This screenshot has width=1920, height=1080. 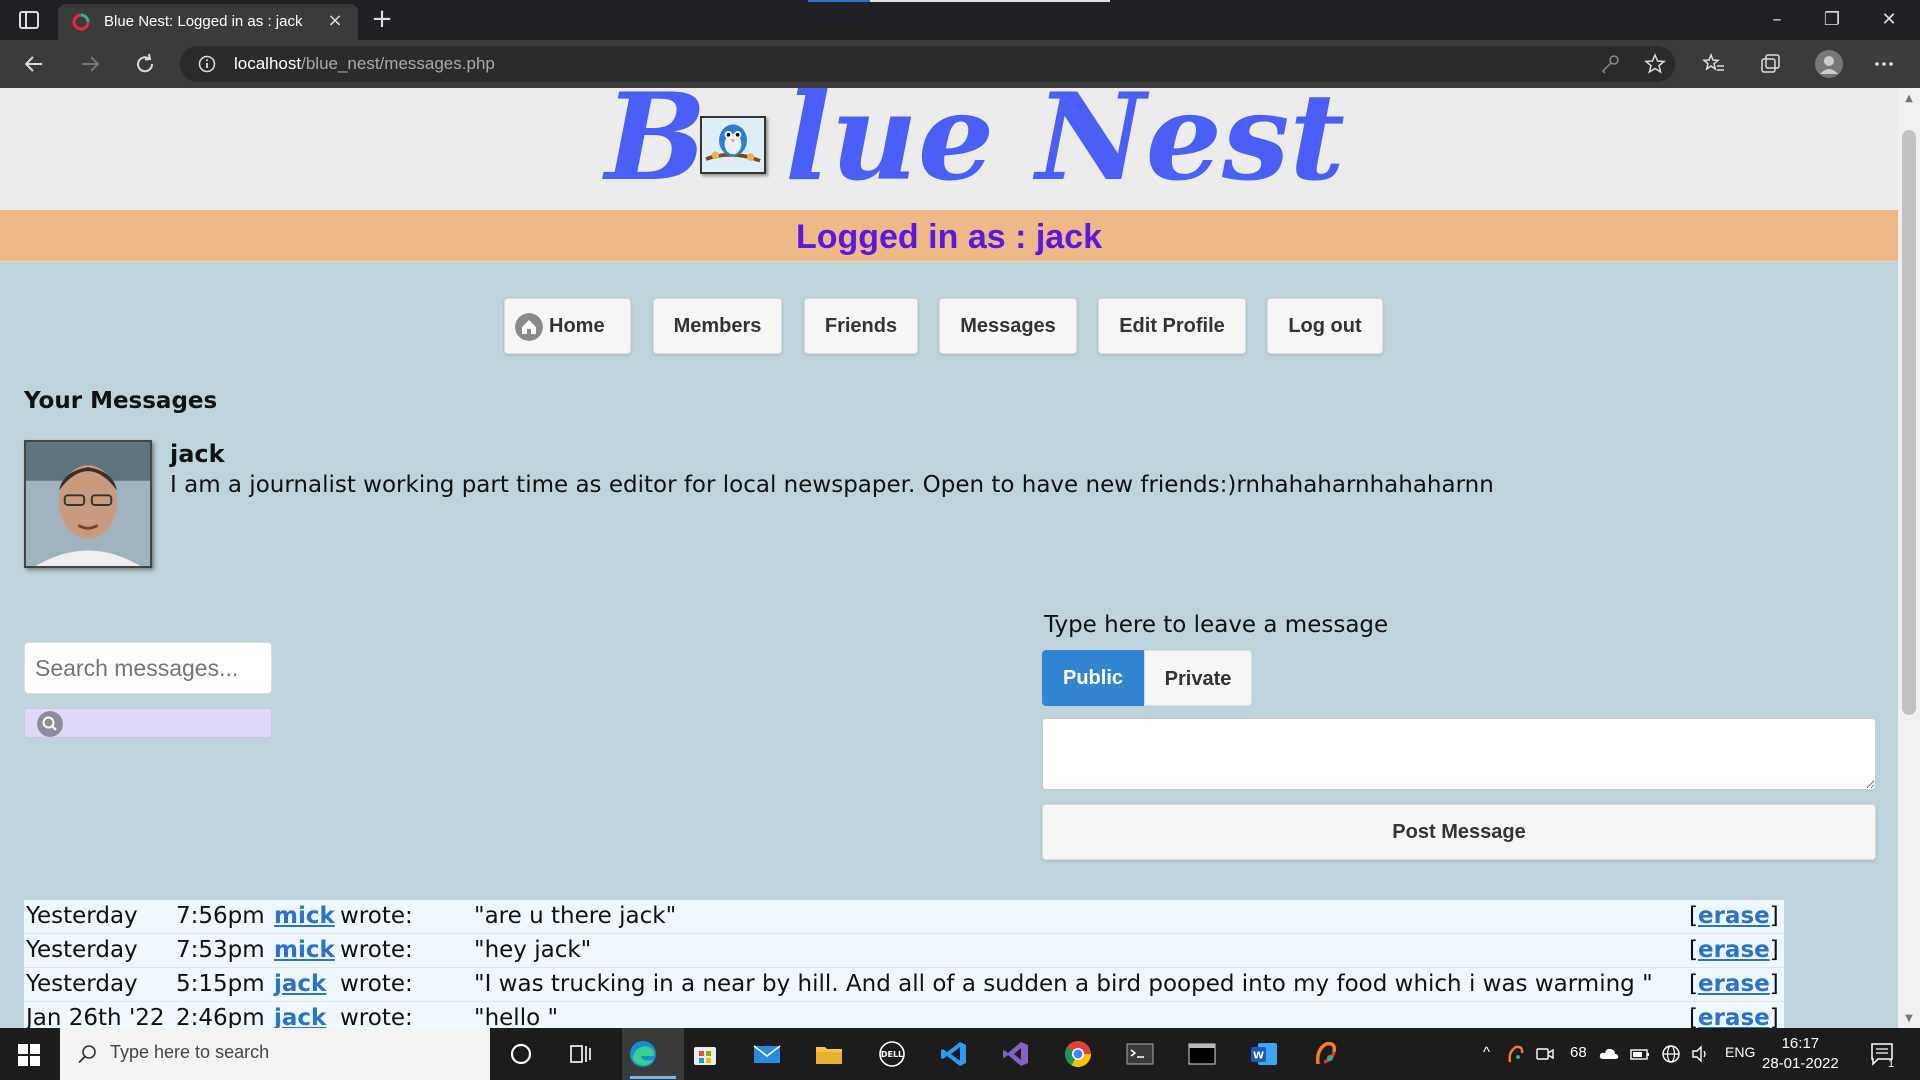 What do you see at coordinates (1326, 1054) in the screenshot?
I see `xampp-icon` at bounding box center [1326, 1054].